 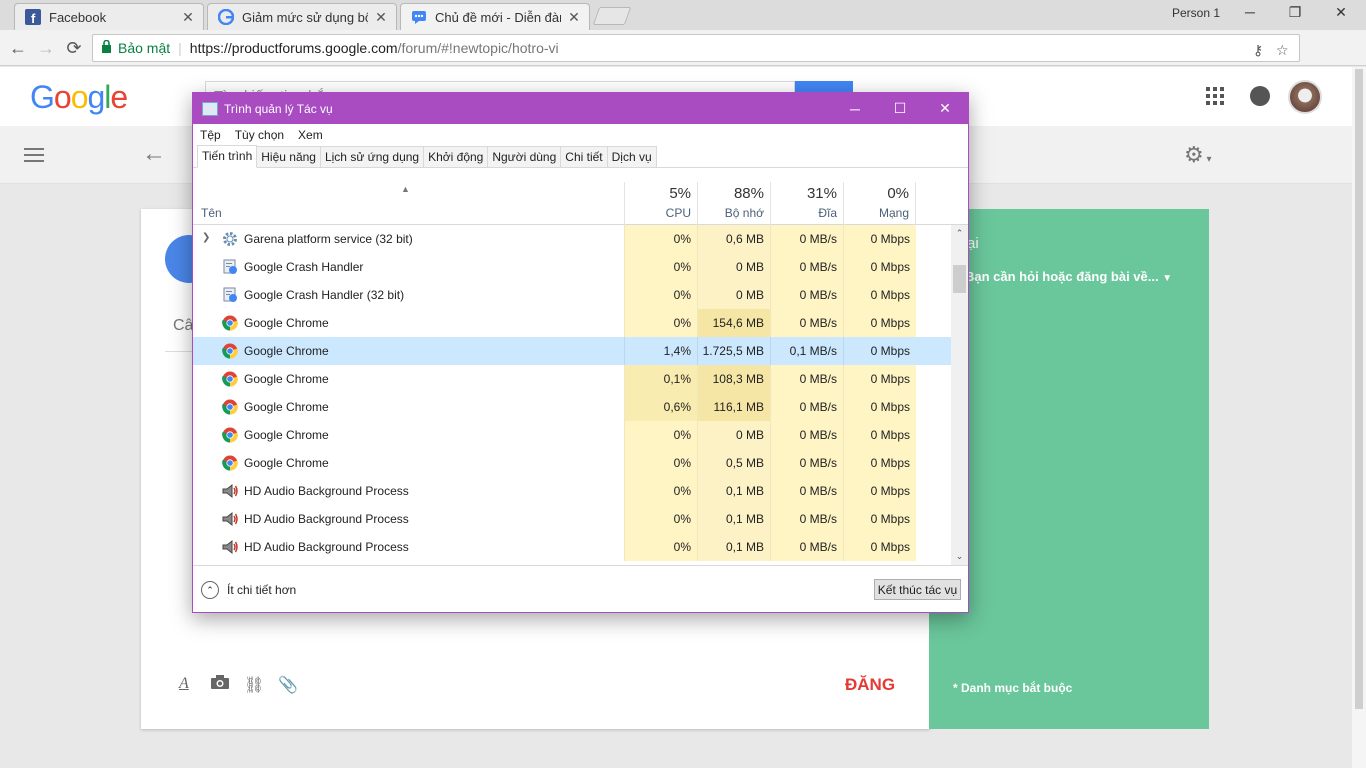 What do you see at coordinates (1258, 50) in the screenshot?
I see `key-icon: ⚷` at bounding box center [1258, 50].